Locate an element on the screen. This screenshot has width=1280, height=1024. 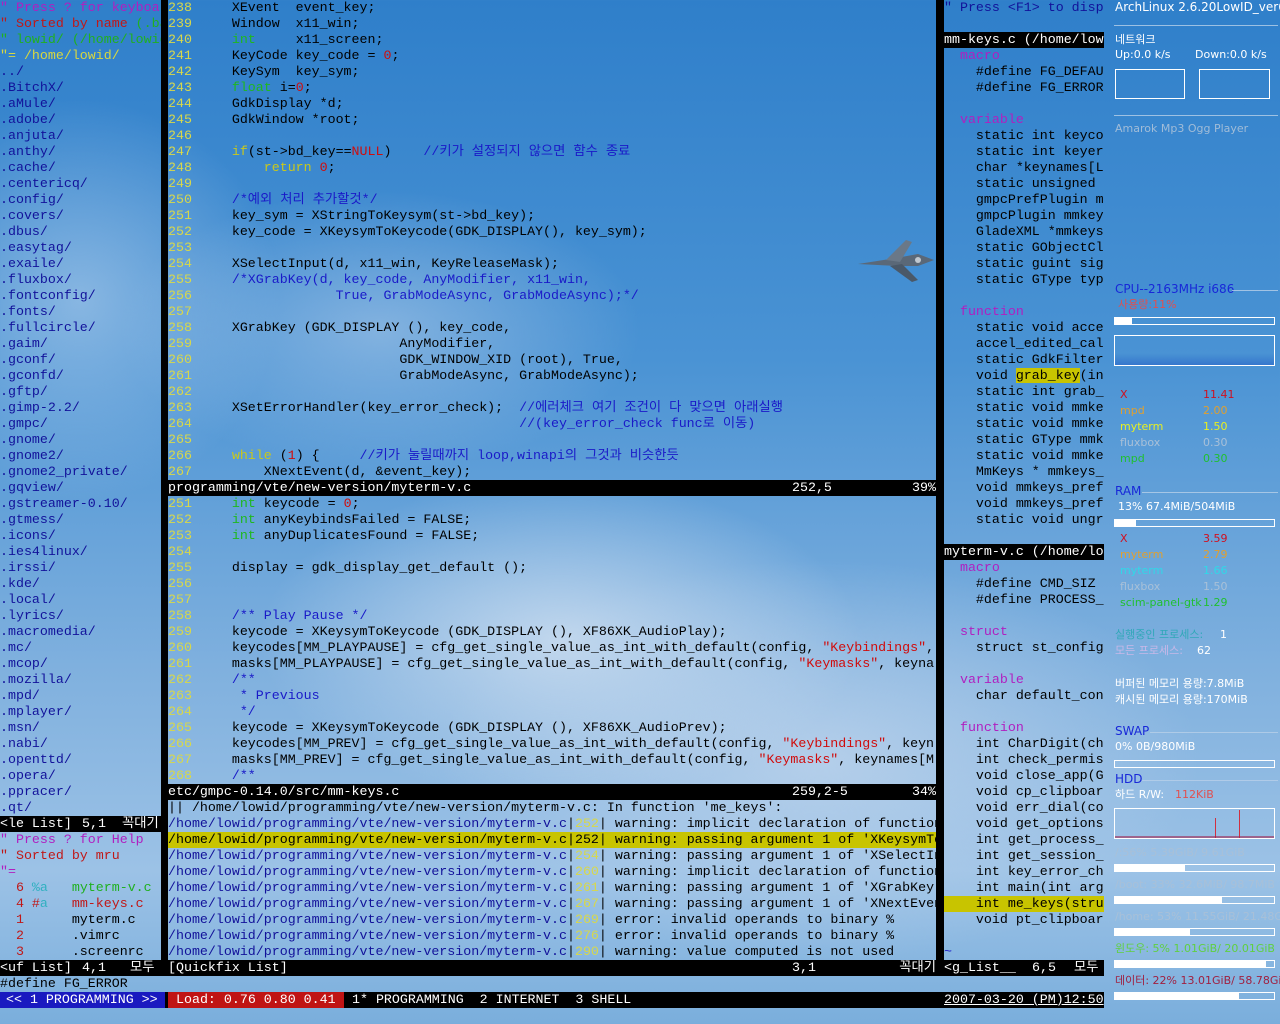
code-line: .fonts/ is located at coordinates (80, 312).